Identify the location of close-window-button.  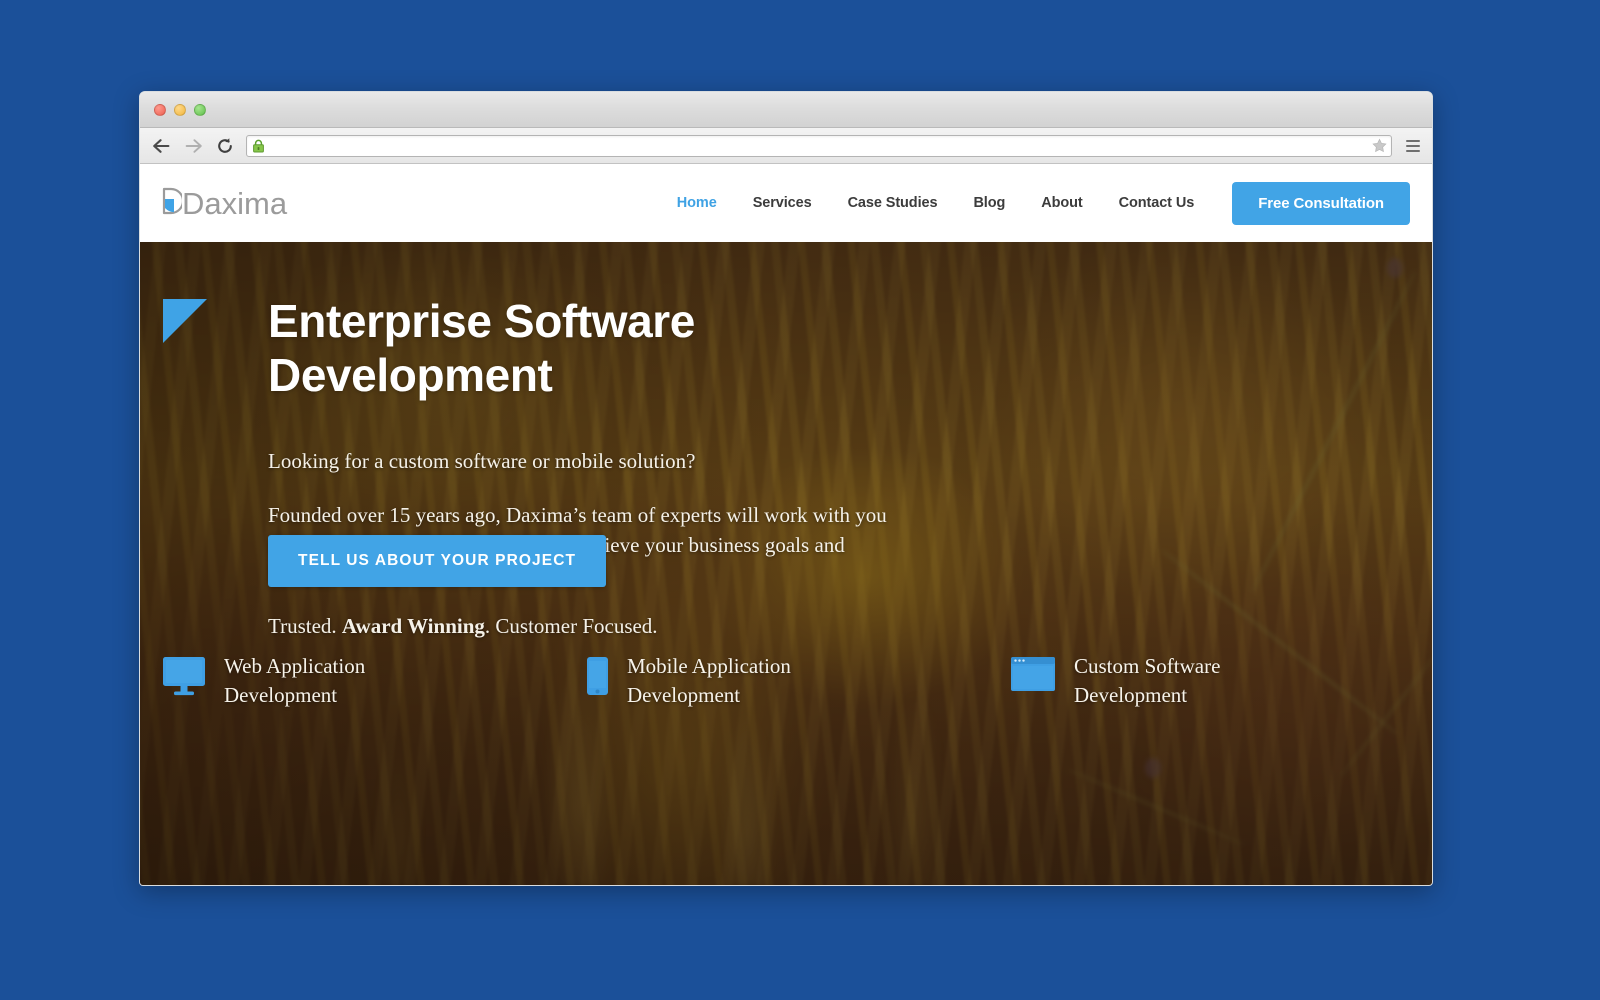
(160, 109).